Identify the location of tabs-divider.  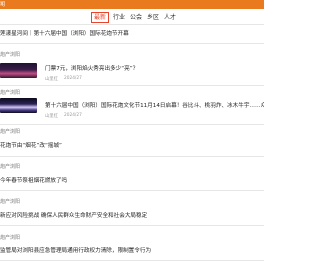
(132, 24).